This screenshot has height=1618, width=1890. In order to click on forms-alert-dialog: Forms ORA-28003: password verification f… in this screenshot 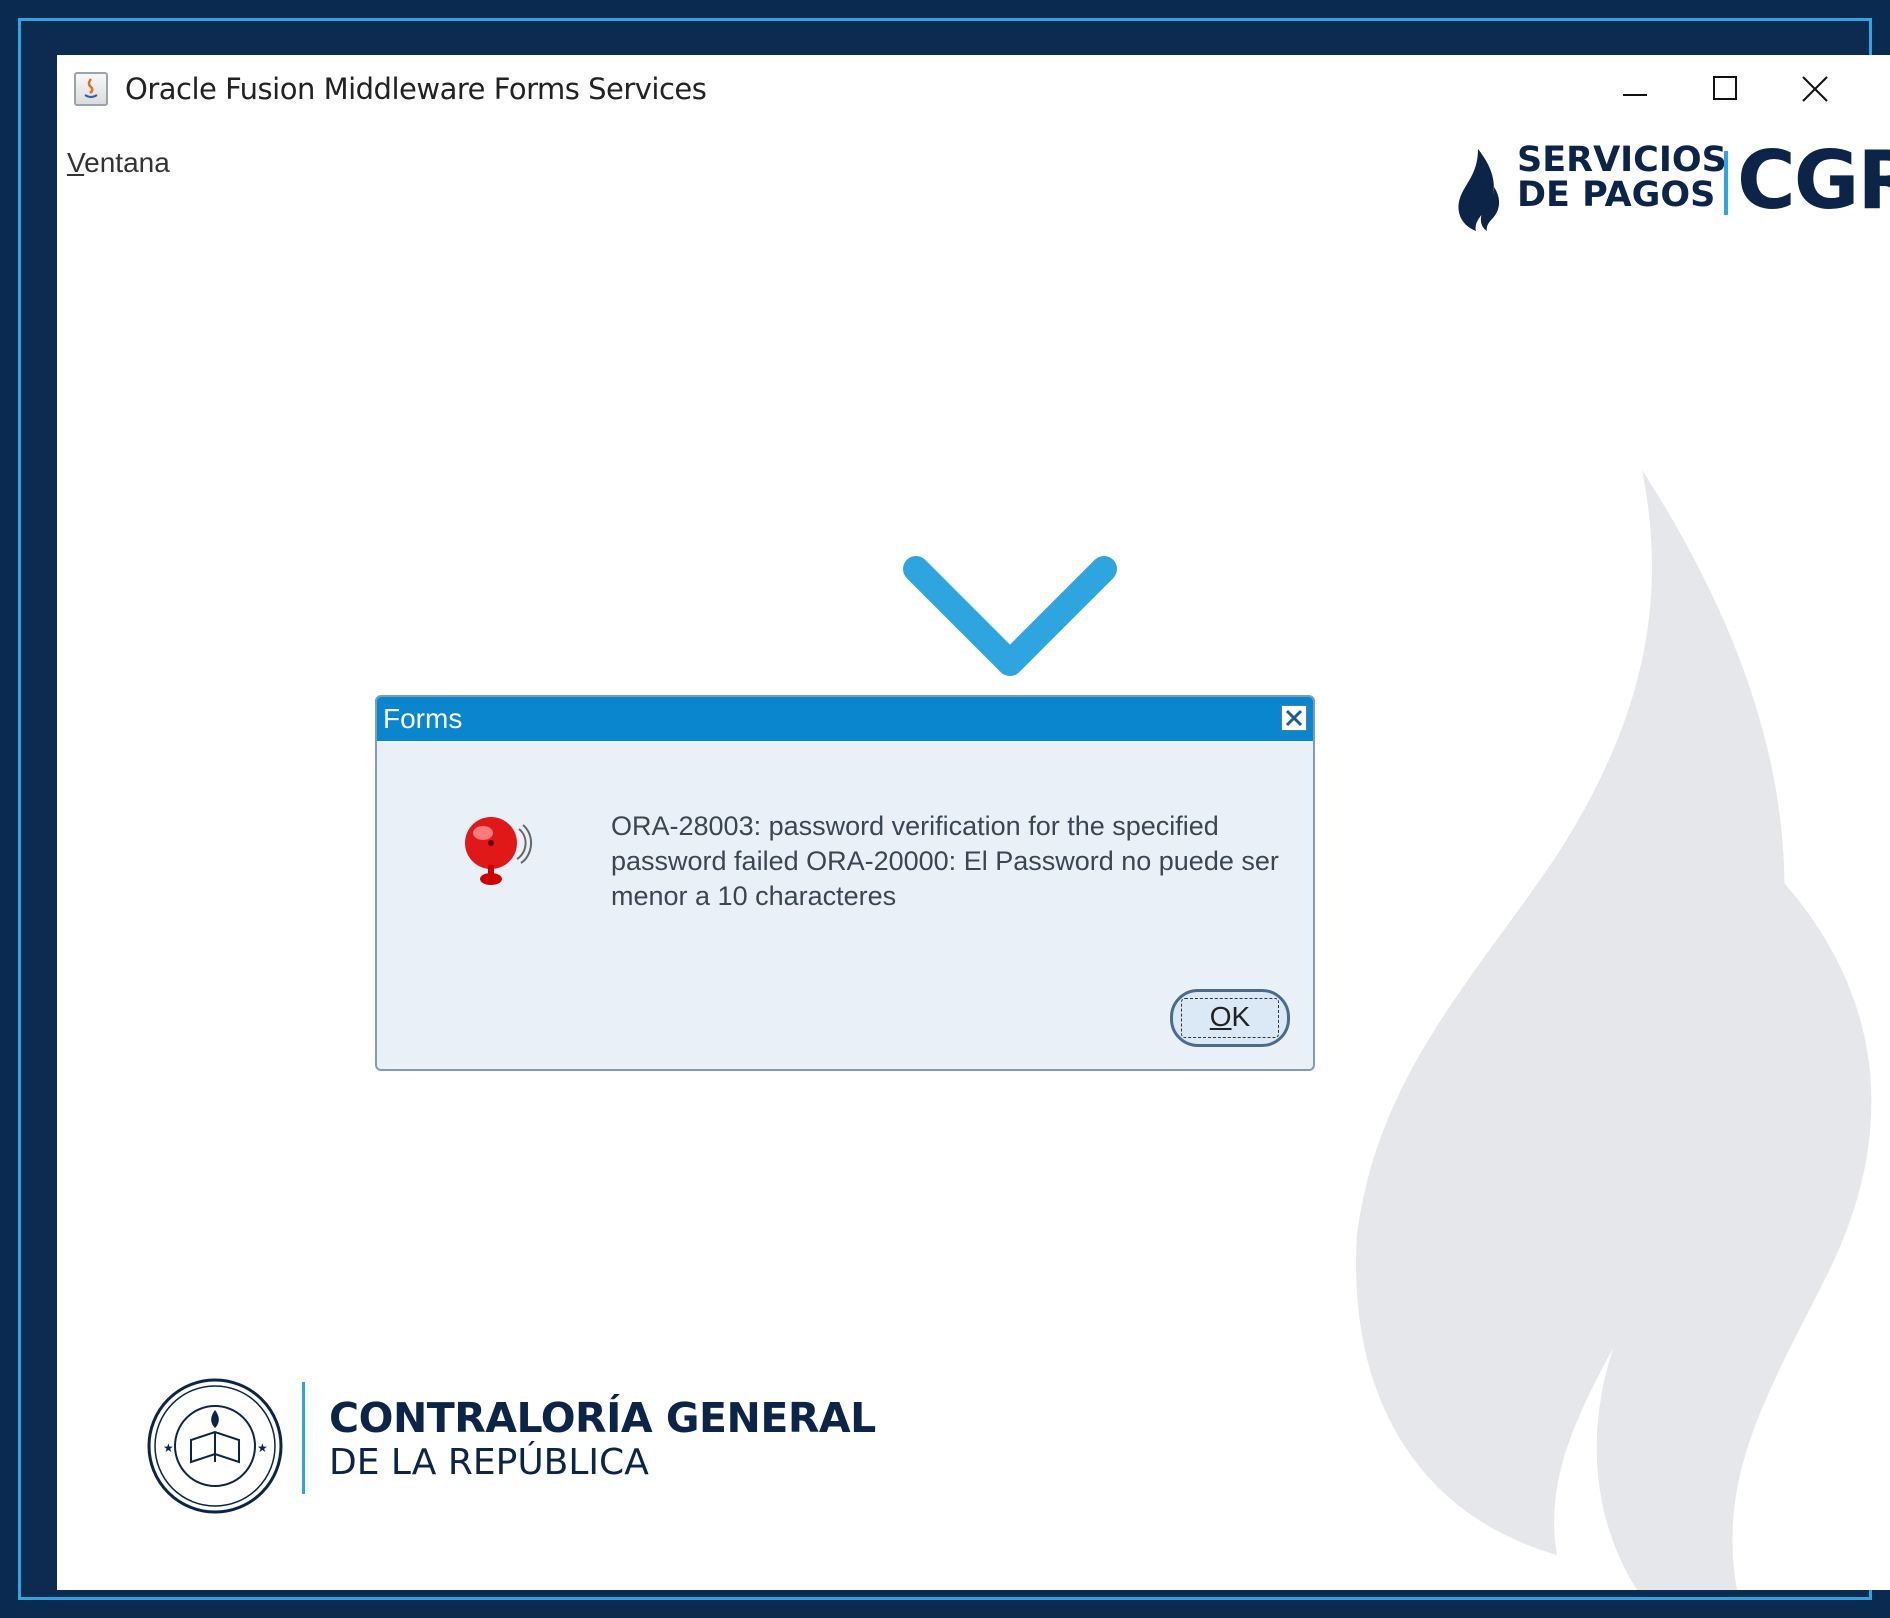, I will do `click(845, 883)`.